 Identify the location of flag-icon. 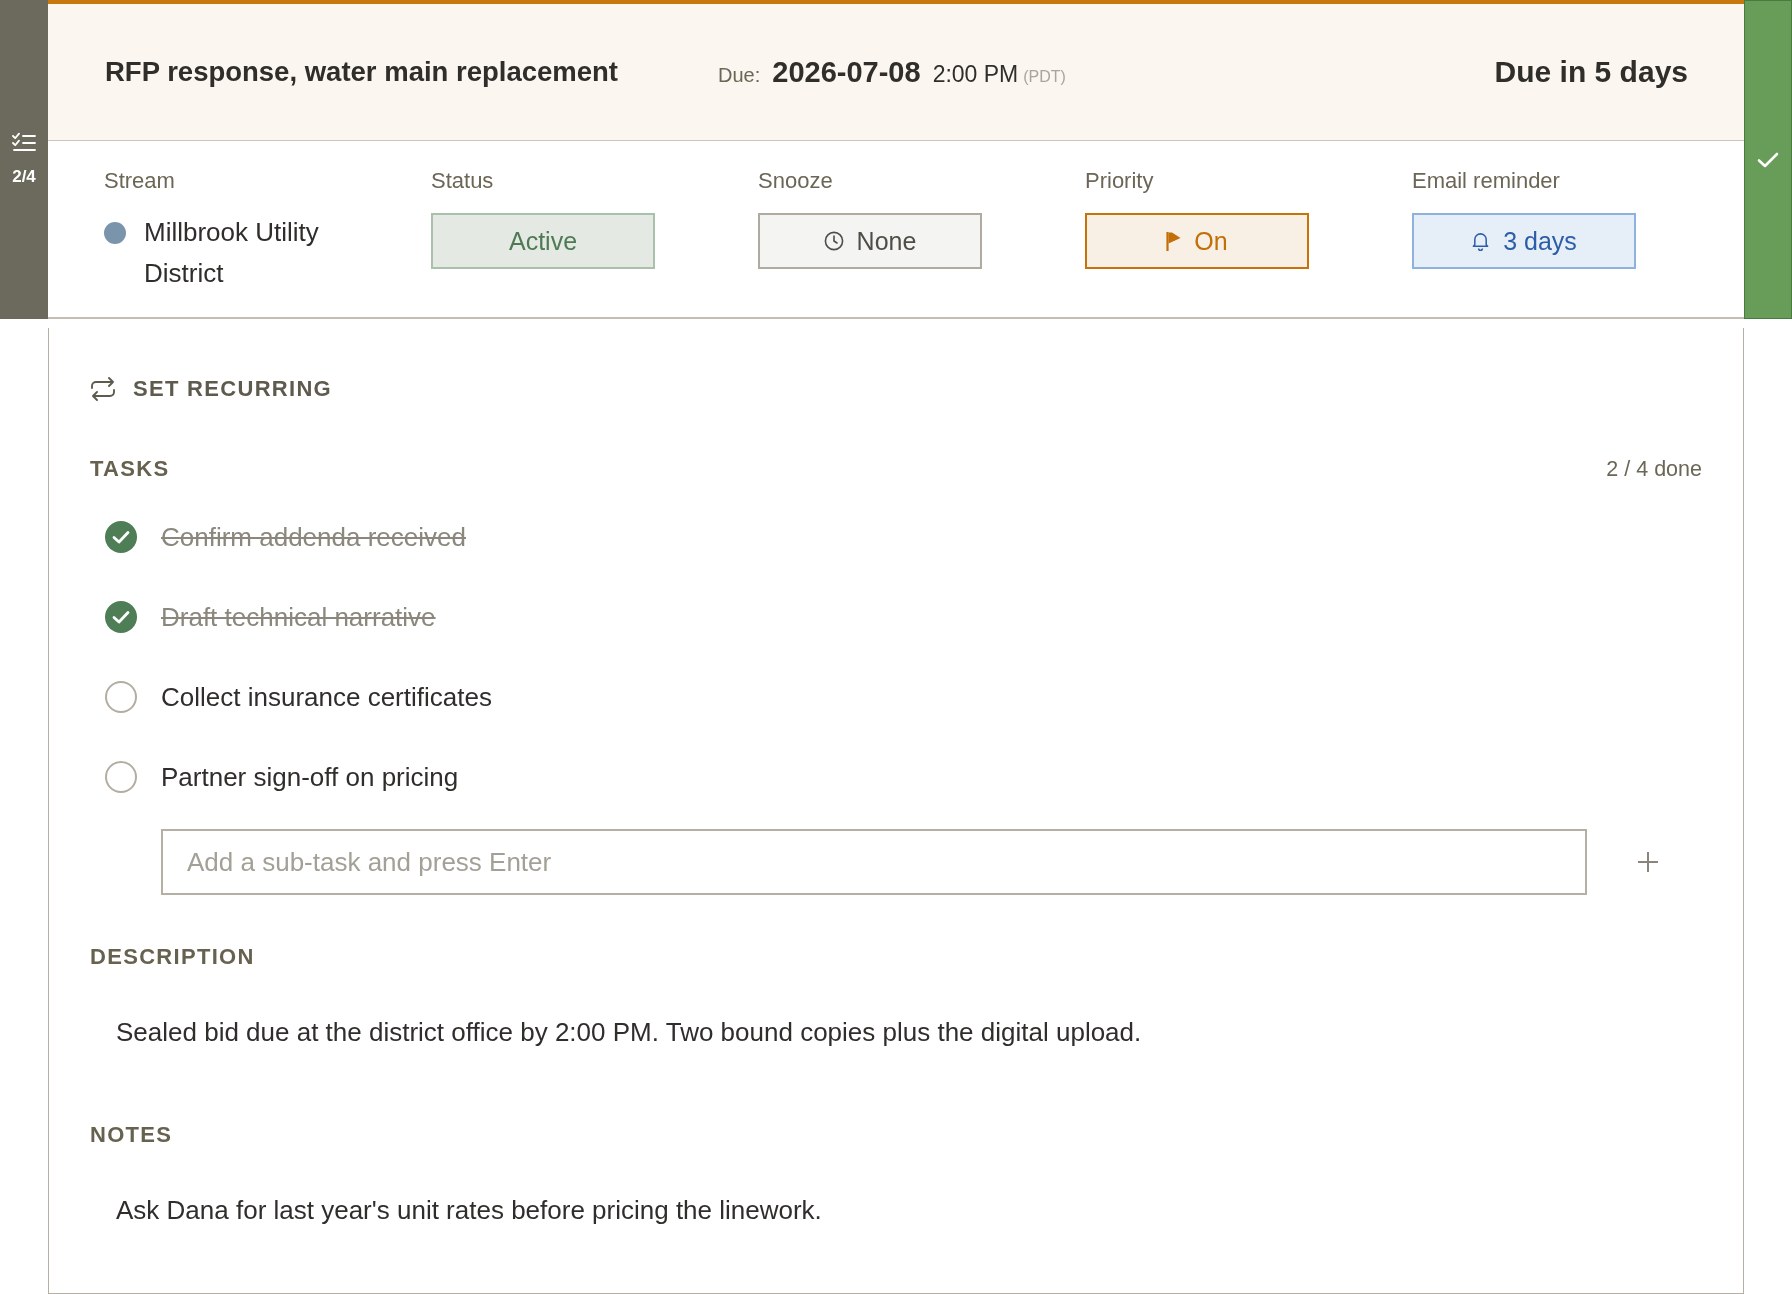
(1174, 241).